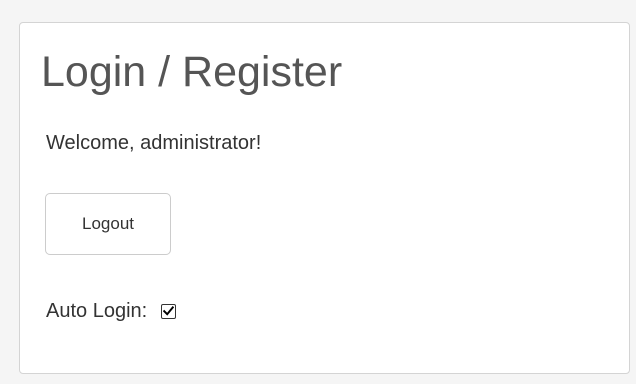 This screenshot has width=636, height=384. I want to click on auto-login-checkbox, so click(169, 311).